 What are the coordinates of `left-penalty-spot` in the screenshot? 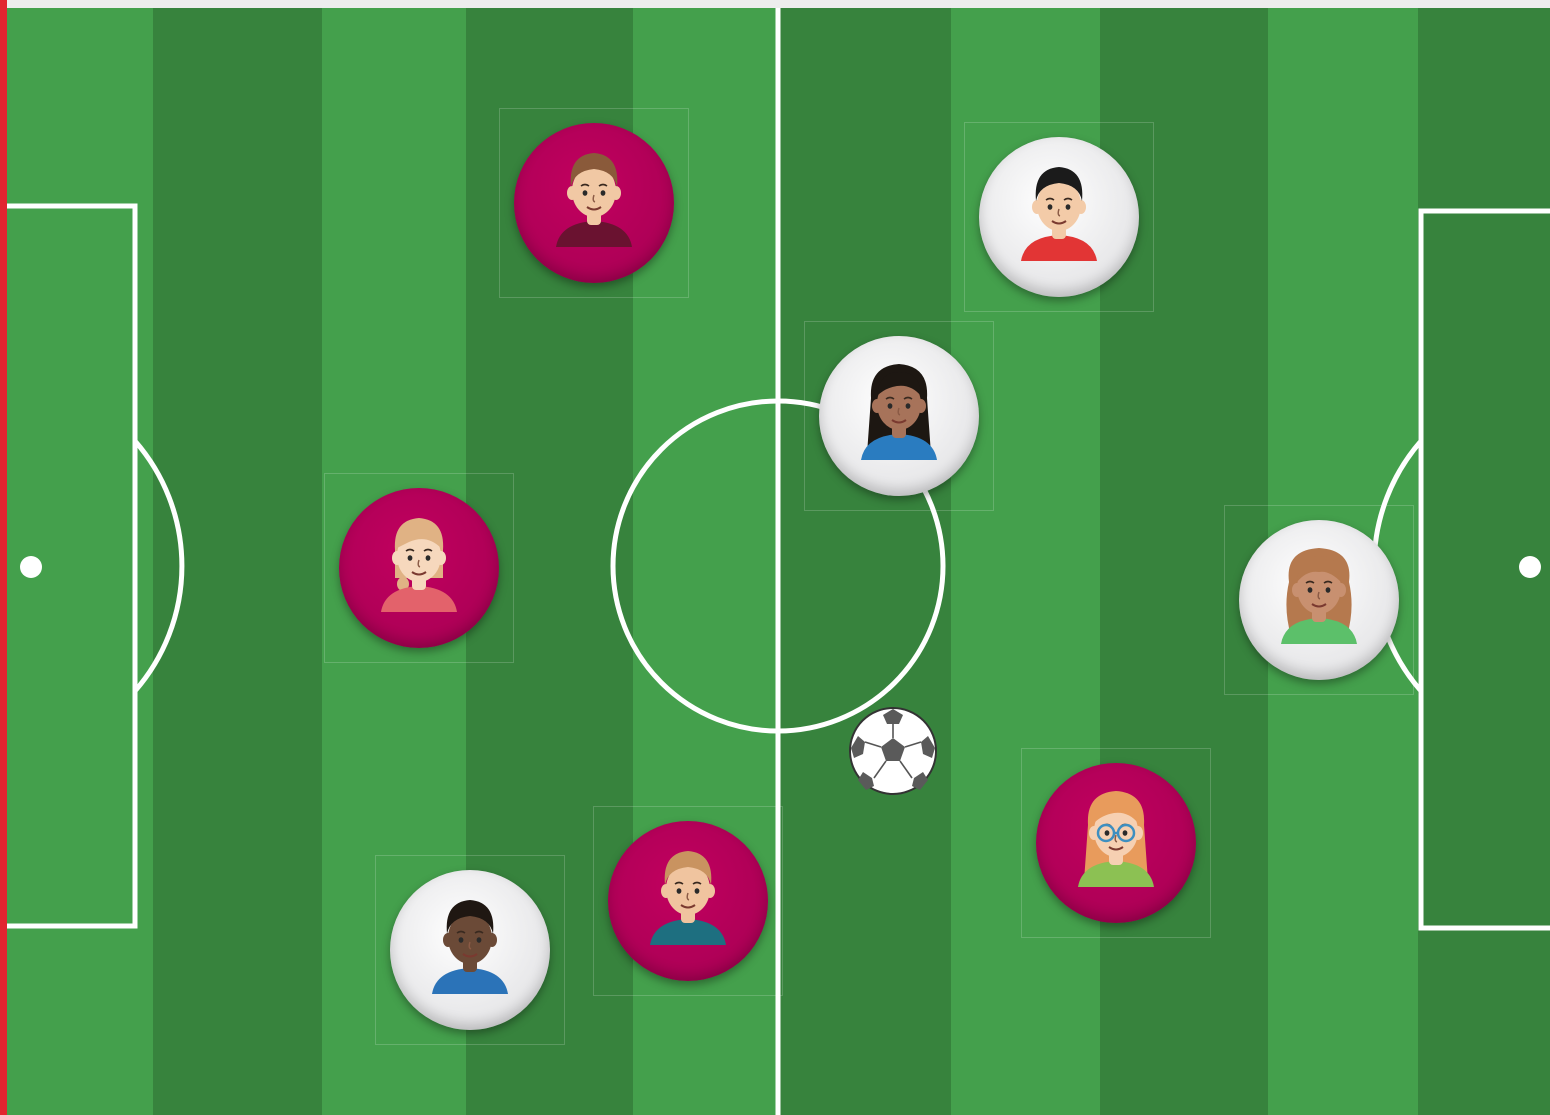 It's located at (31, 567).